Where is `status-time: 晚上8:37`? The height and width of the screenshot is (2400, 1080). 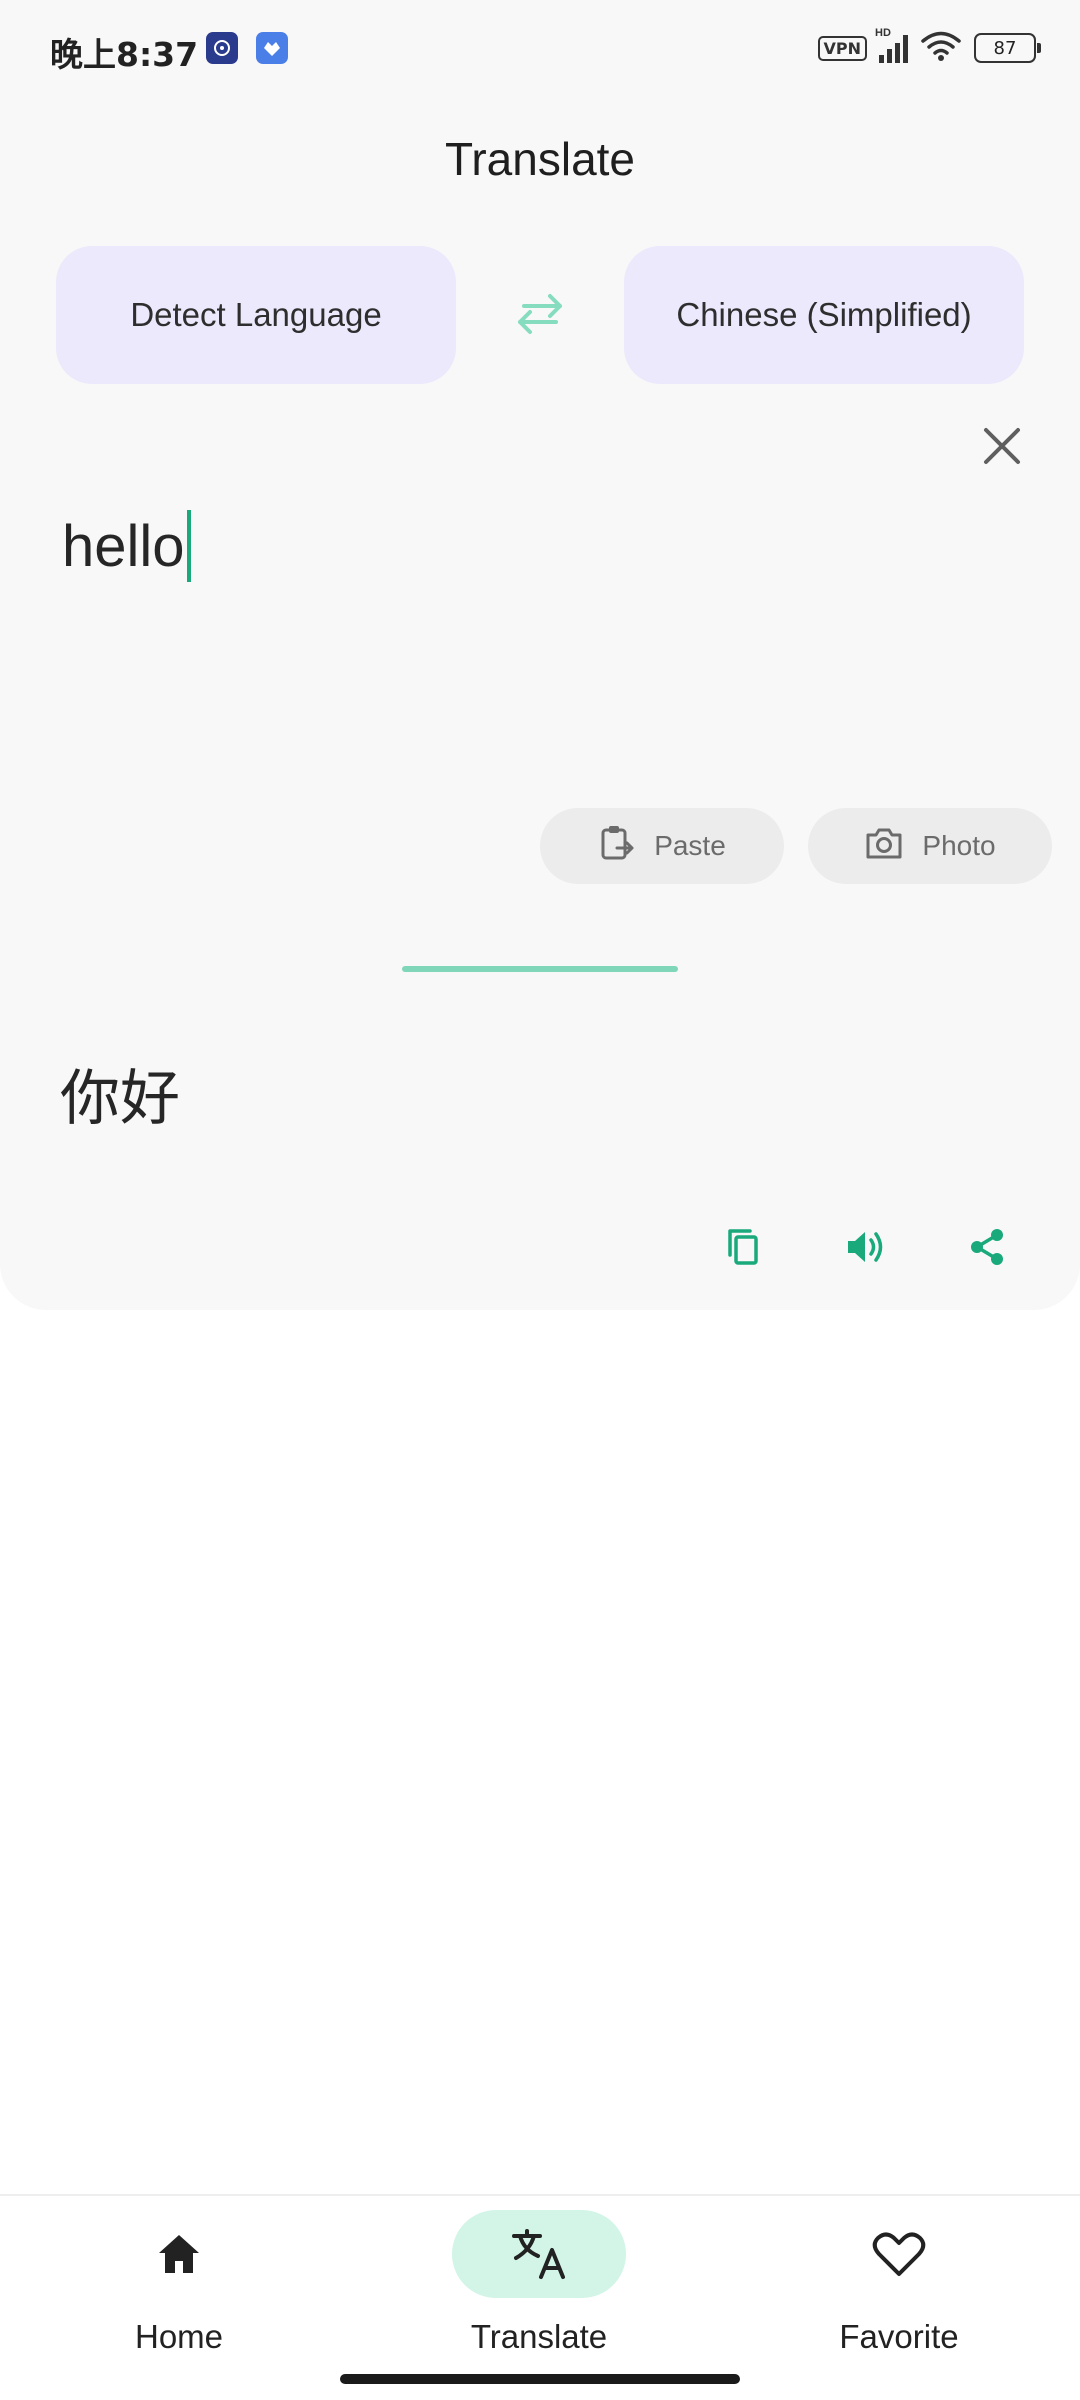
status-time: 晚上8:37 is located at coordinates (124, 54).